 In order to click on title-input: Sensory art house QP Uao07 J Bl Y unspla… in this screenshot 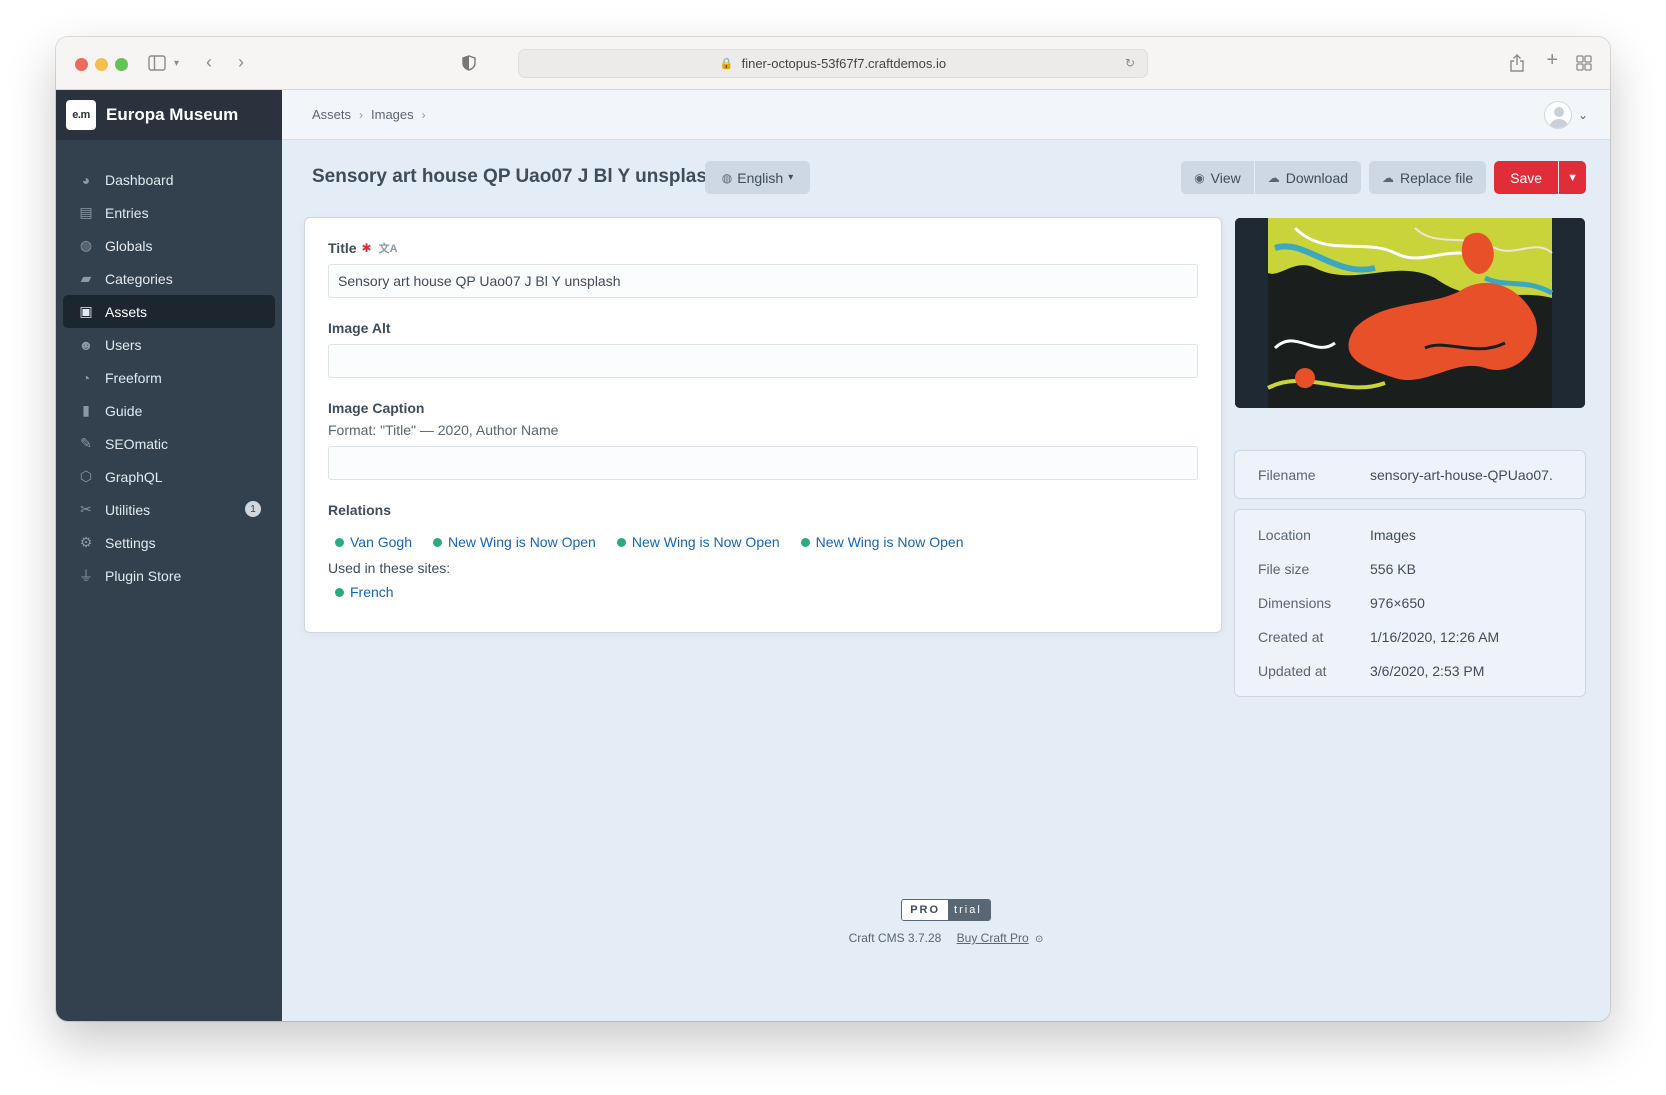, I will do `click(763, 281)`.